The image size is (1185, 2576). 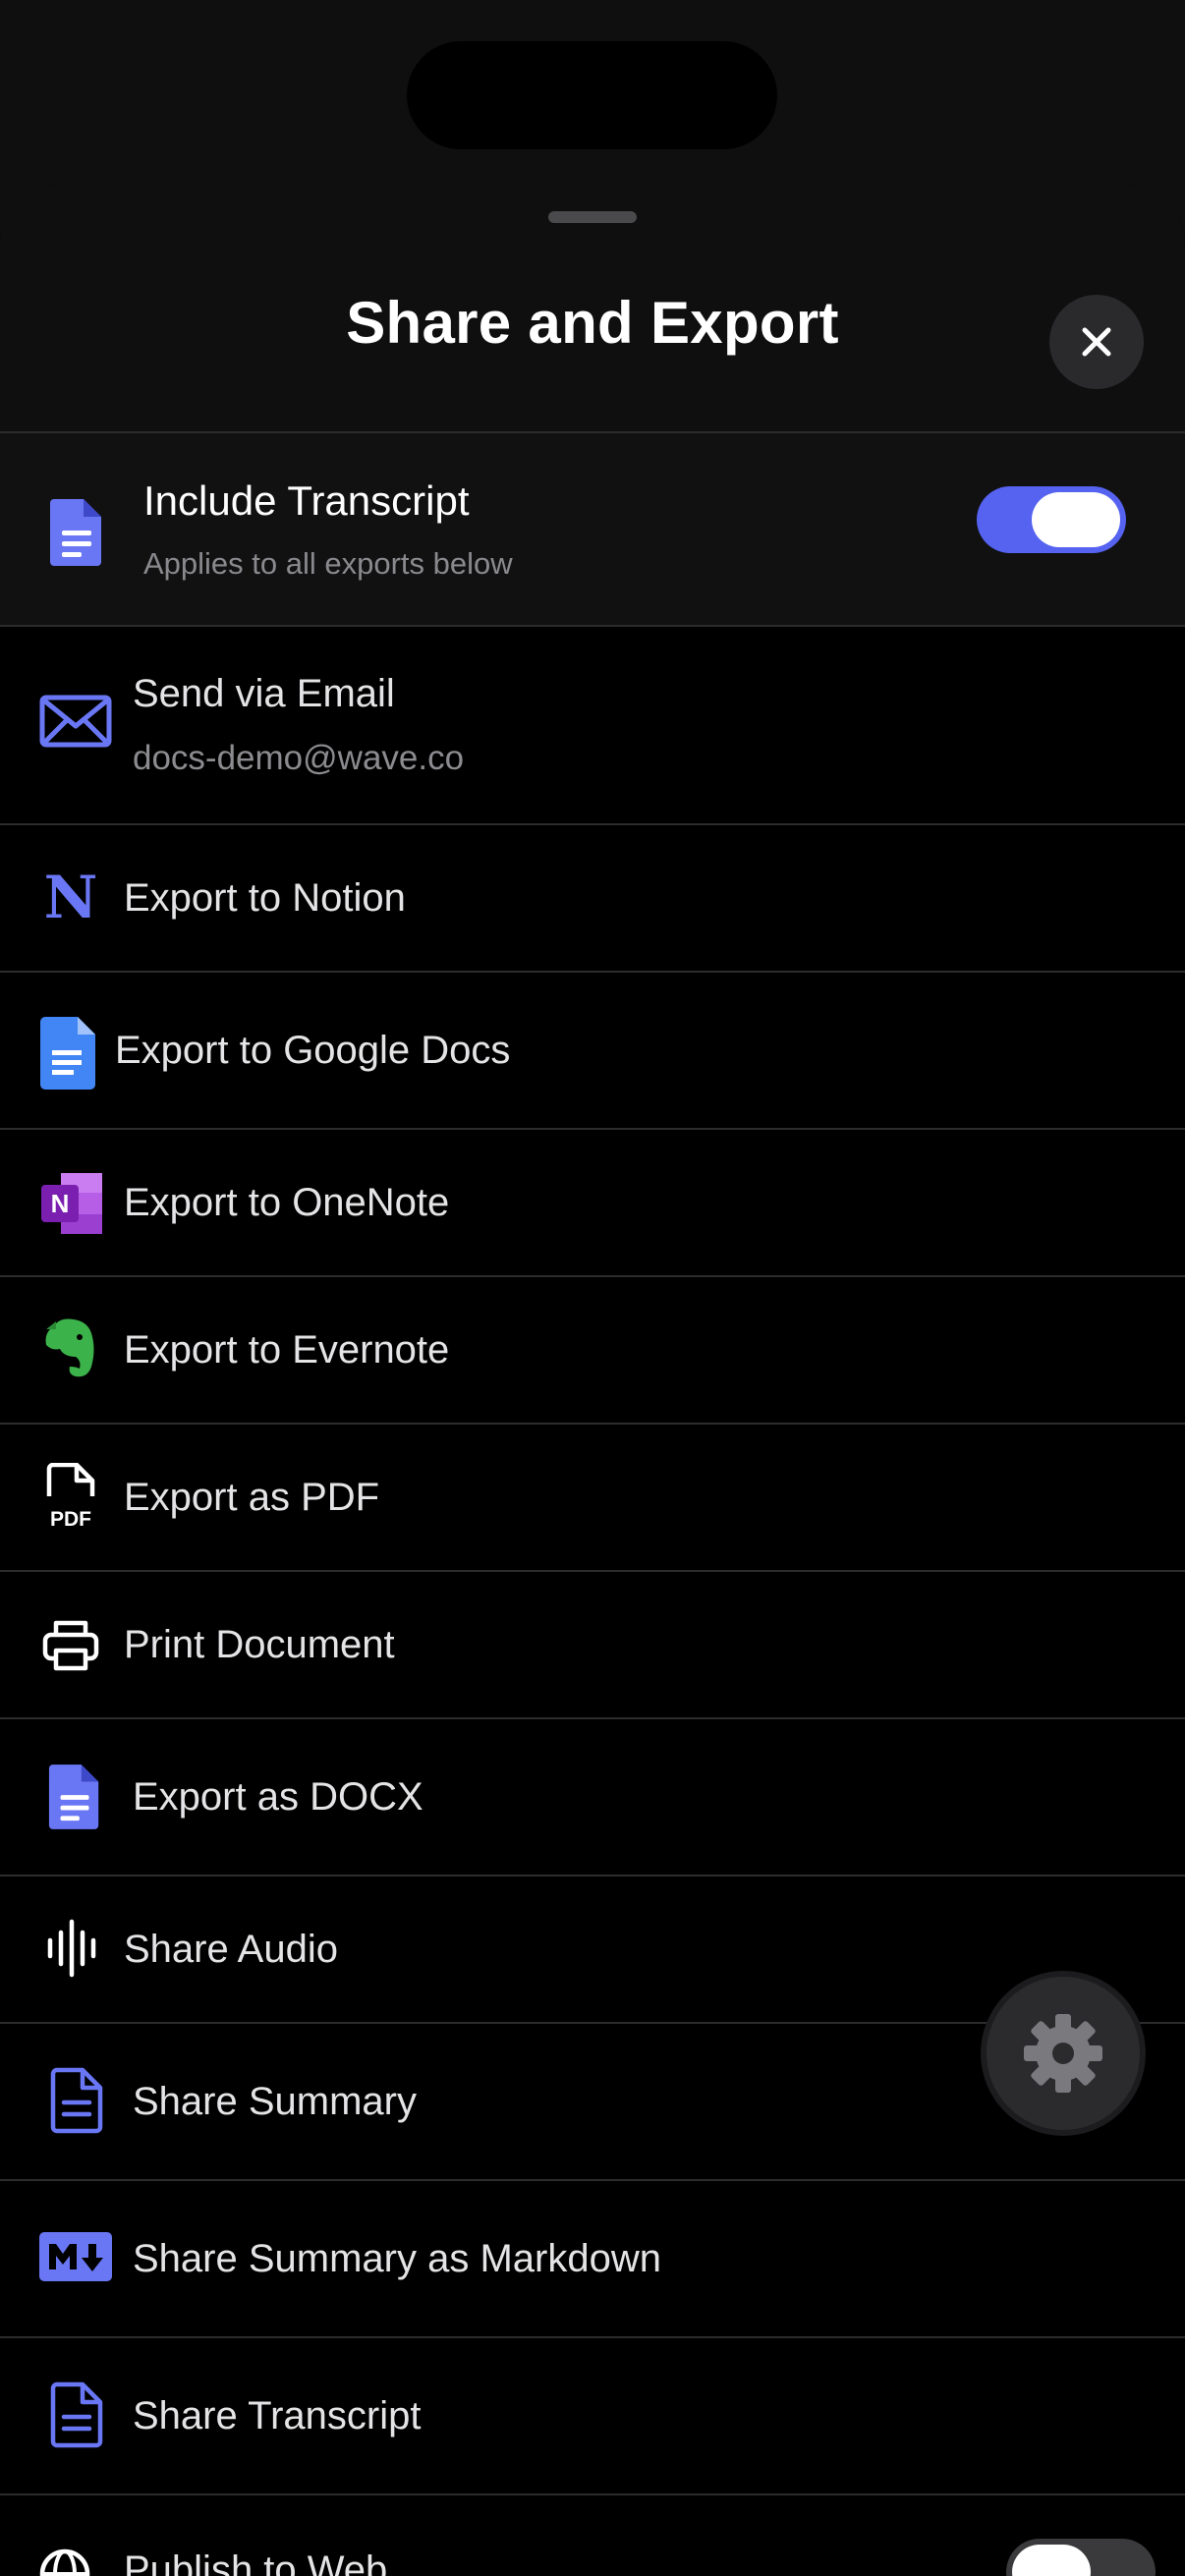 I want to click on close-button, so click(x=1096, y=342).